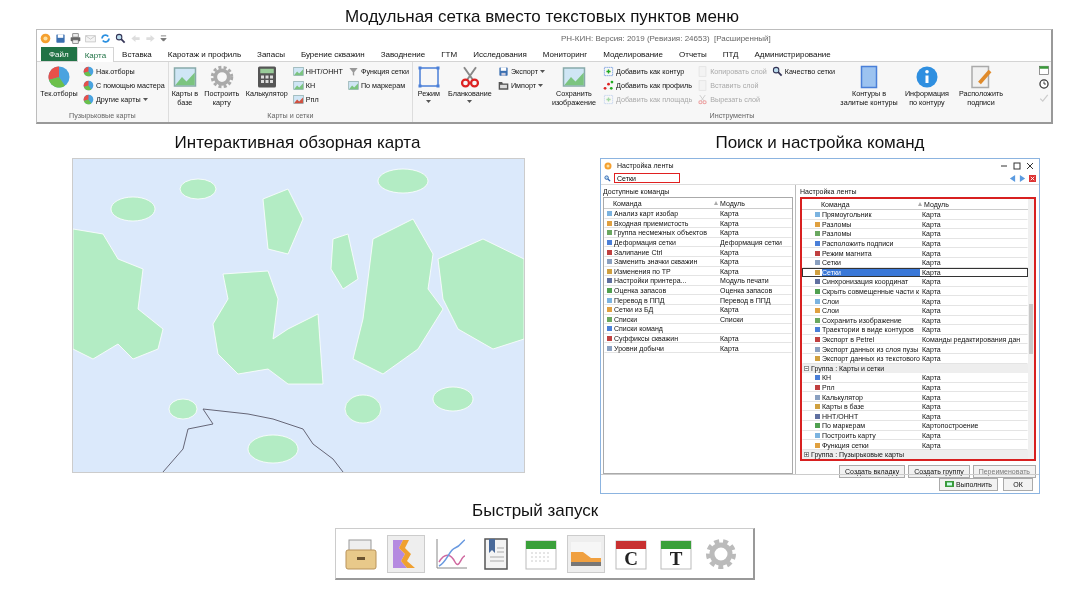  I want to click on ribbon-tab: Заводнение, so click(403, 54).